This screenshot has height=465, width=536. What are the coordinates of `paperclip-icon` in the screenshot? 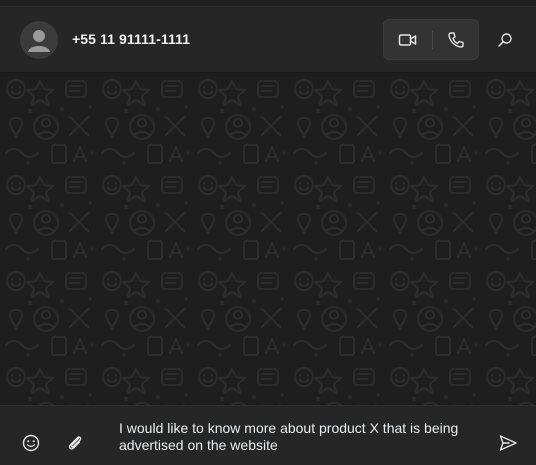 It's located at (75, 443).